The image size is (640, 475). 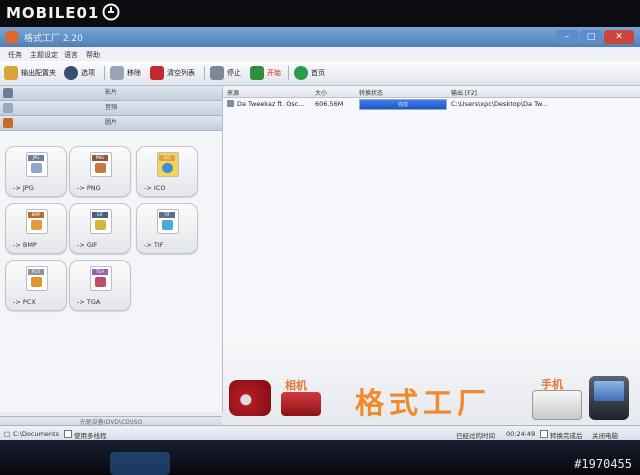 I want to click on globe-icon, so click(x=301, y=73).